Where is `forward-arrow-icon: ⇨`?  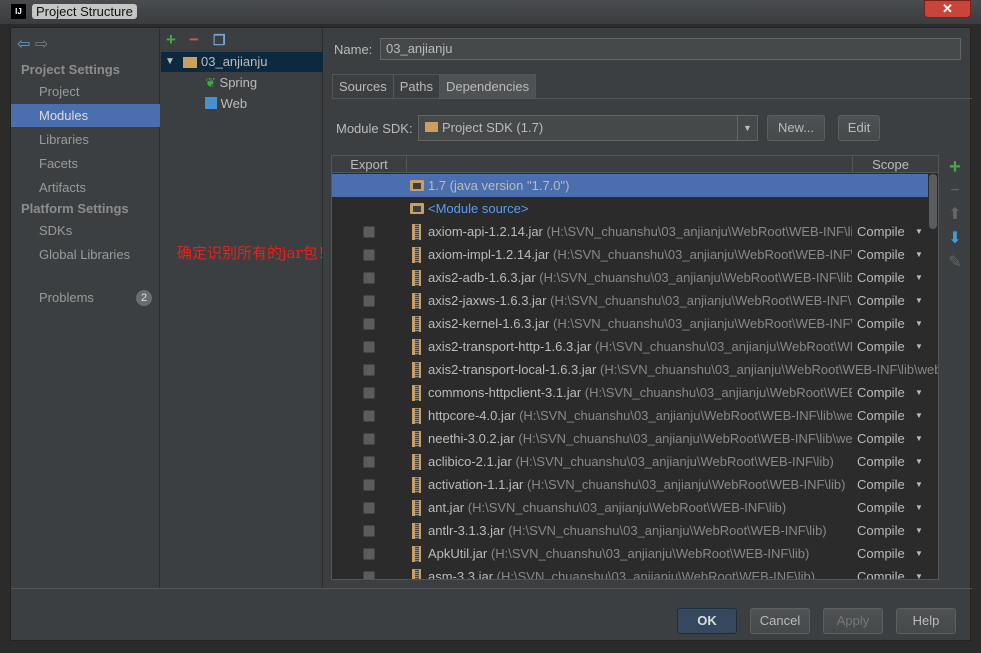
forward-arrow-icon: ⇨ is located at coordinates (41, 44).